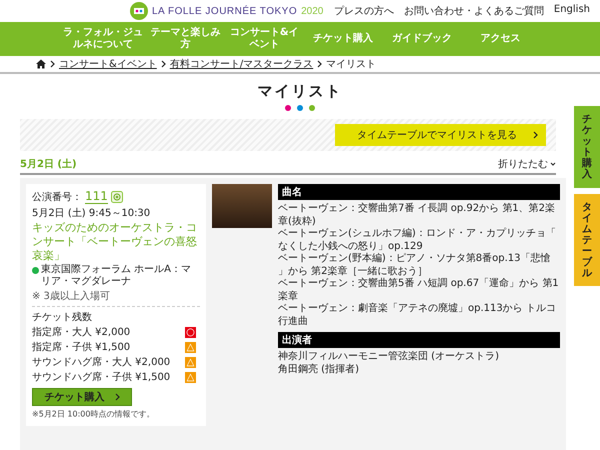  Describe the element at coordinates (417, 240) in the screenshot. I see `program-item: ベートーヴェン(シュルホフ編)：ロンド・ア・カプリッチョ「なくした小銭への怒り」op.129` at that location.